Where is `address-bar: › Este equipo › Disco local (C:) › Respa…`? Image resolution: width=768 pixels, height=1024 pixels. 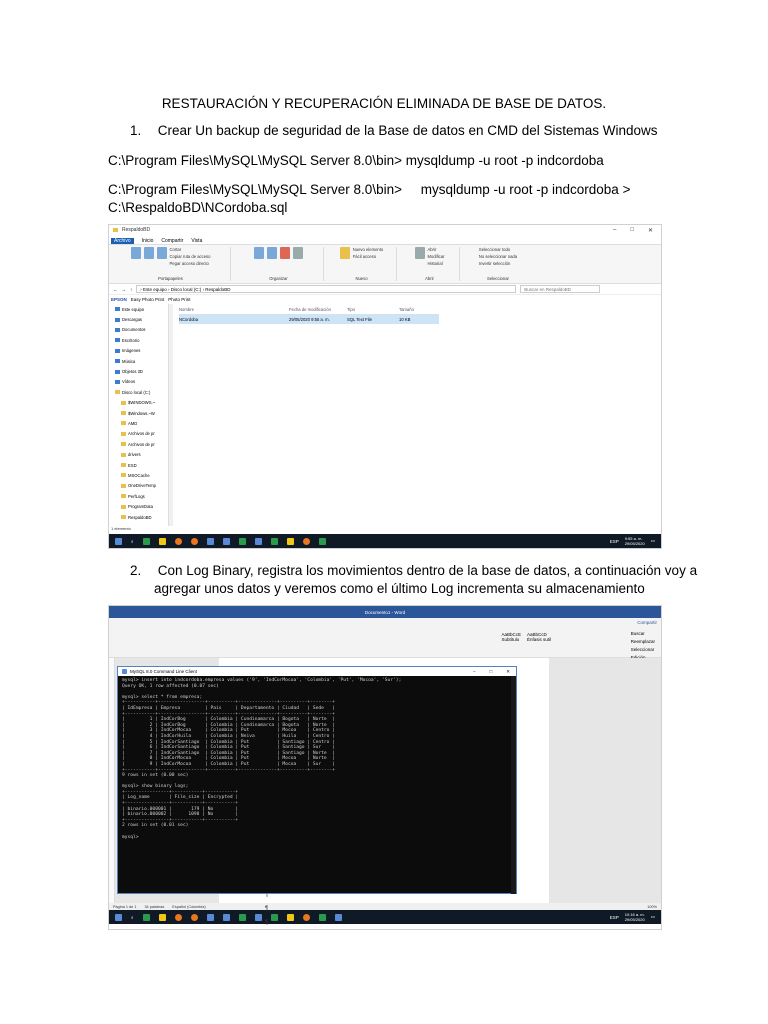 address-bar: › Este equipo › Disco local (C:) › Respa… is located at coordinates (326, 289).